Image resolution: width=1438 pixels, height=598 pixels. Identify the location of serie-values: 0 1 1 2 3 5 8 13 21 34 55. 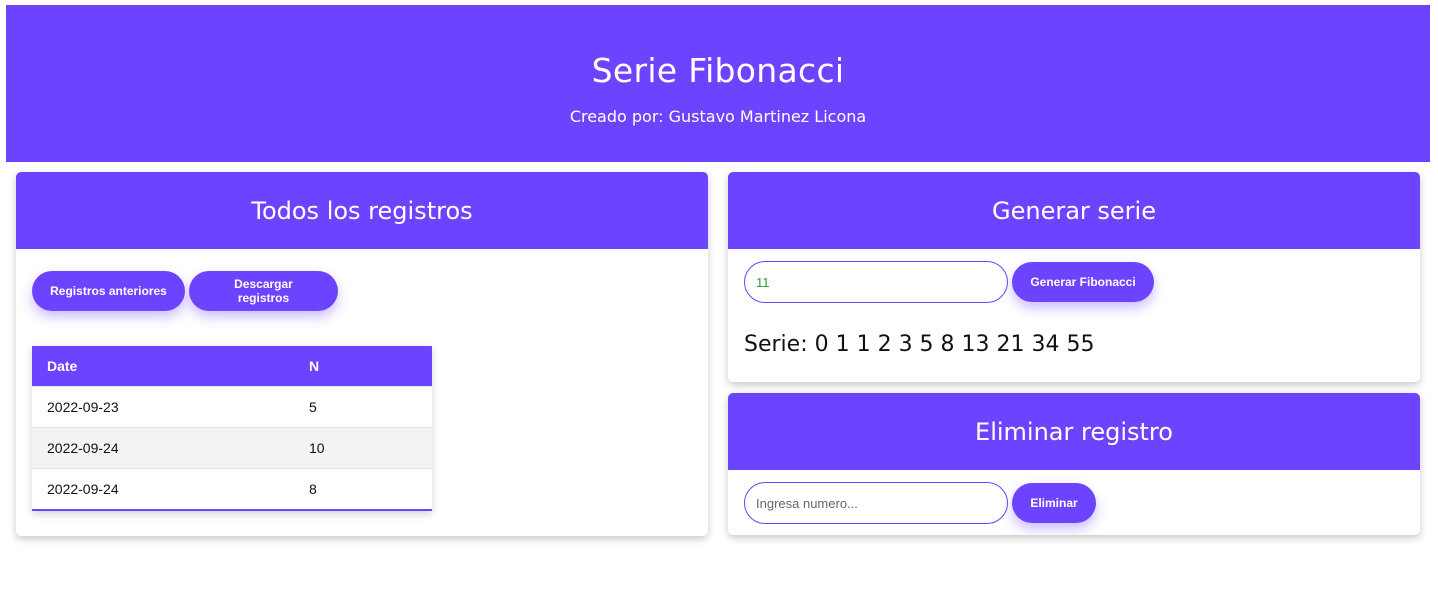
(954, 344).